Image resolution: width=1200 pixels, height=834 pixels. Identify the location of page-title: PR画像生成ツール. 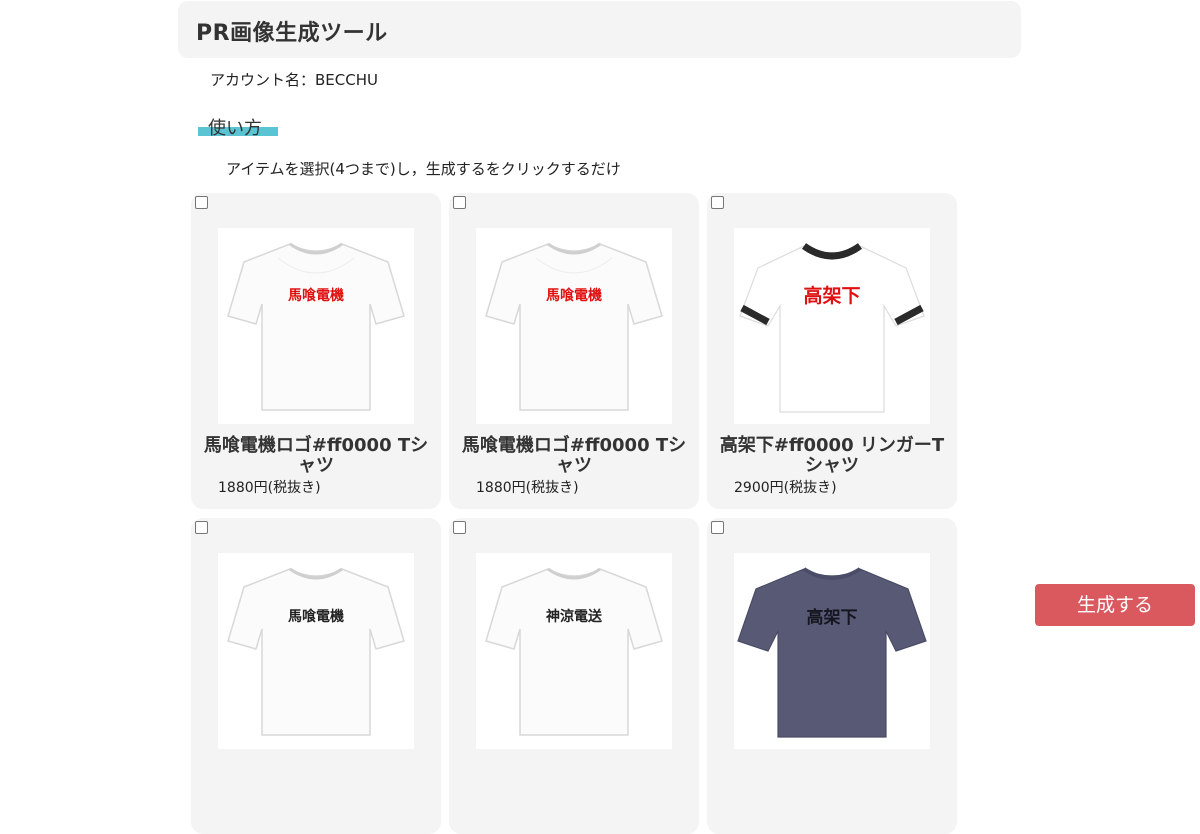
(292, 33).